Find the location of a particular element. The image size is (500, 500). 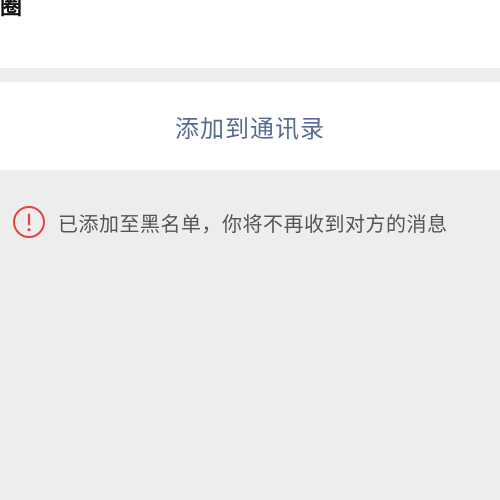

add-to-contacts-label: 添加到通讯录 is located at coordinates (250, 128).